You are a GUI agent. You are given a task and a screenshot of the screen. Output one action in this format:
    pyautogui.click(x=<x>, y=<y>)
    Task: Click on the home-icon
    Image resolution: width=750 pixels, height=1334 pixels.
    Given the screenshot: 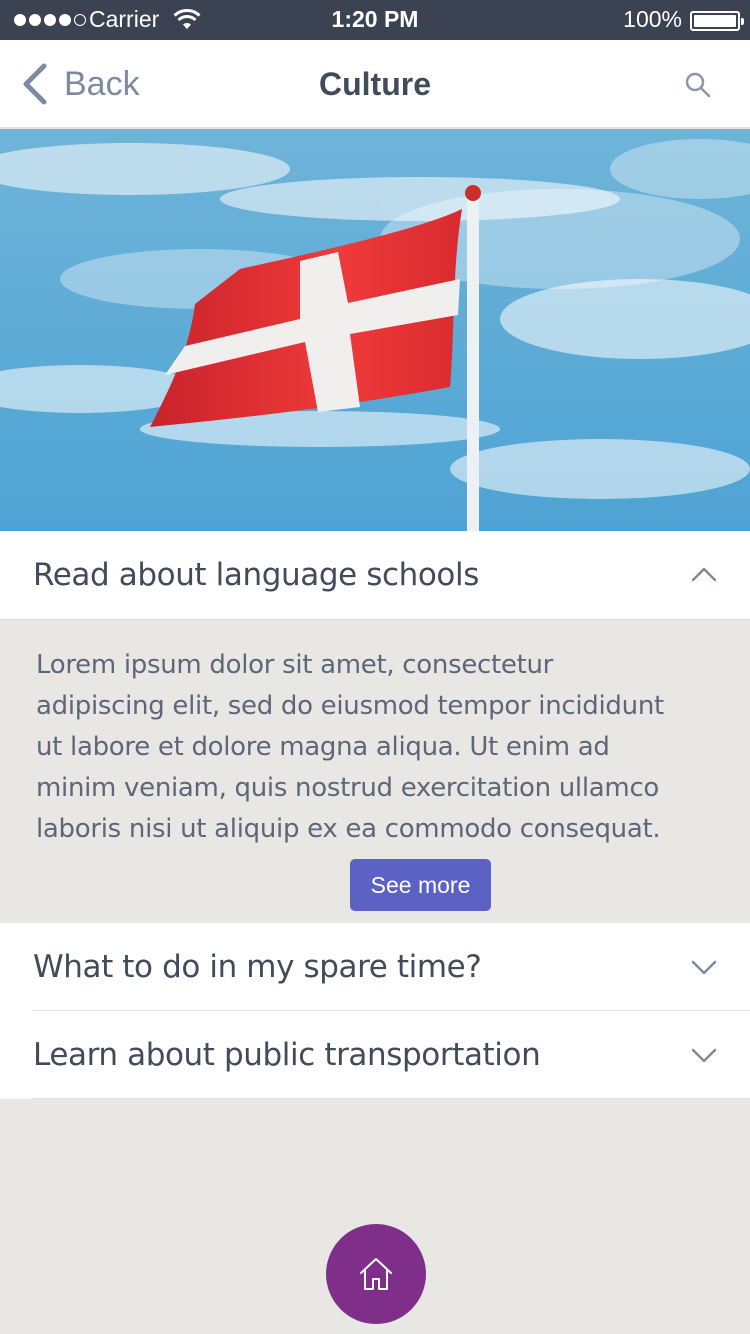 What is the action you would take?
    pyautogui.click(x=376, y=1274)
    